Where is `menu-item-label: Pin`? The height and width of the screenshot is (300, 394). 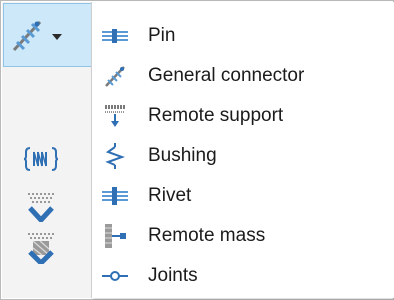 menu-item-label: Pin is located at coordinates (162, 35).